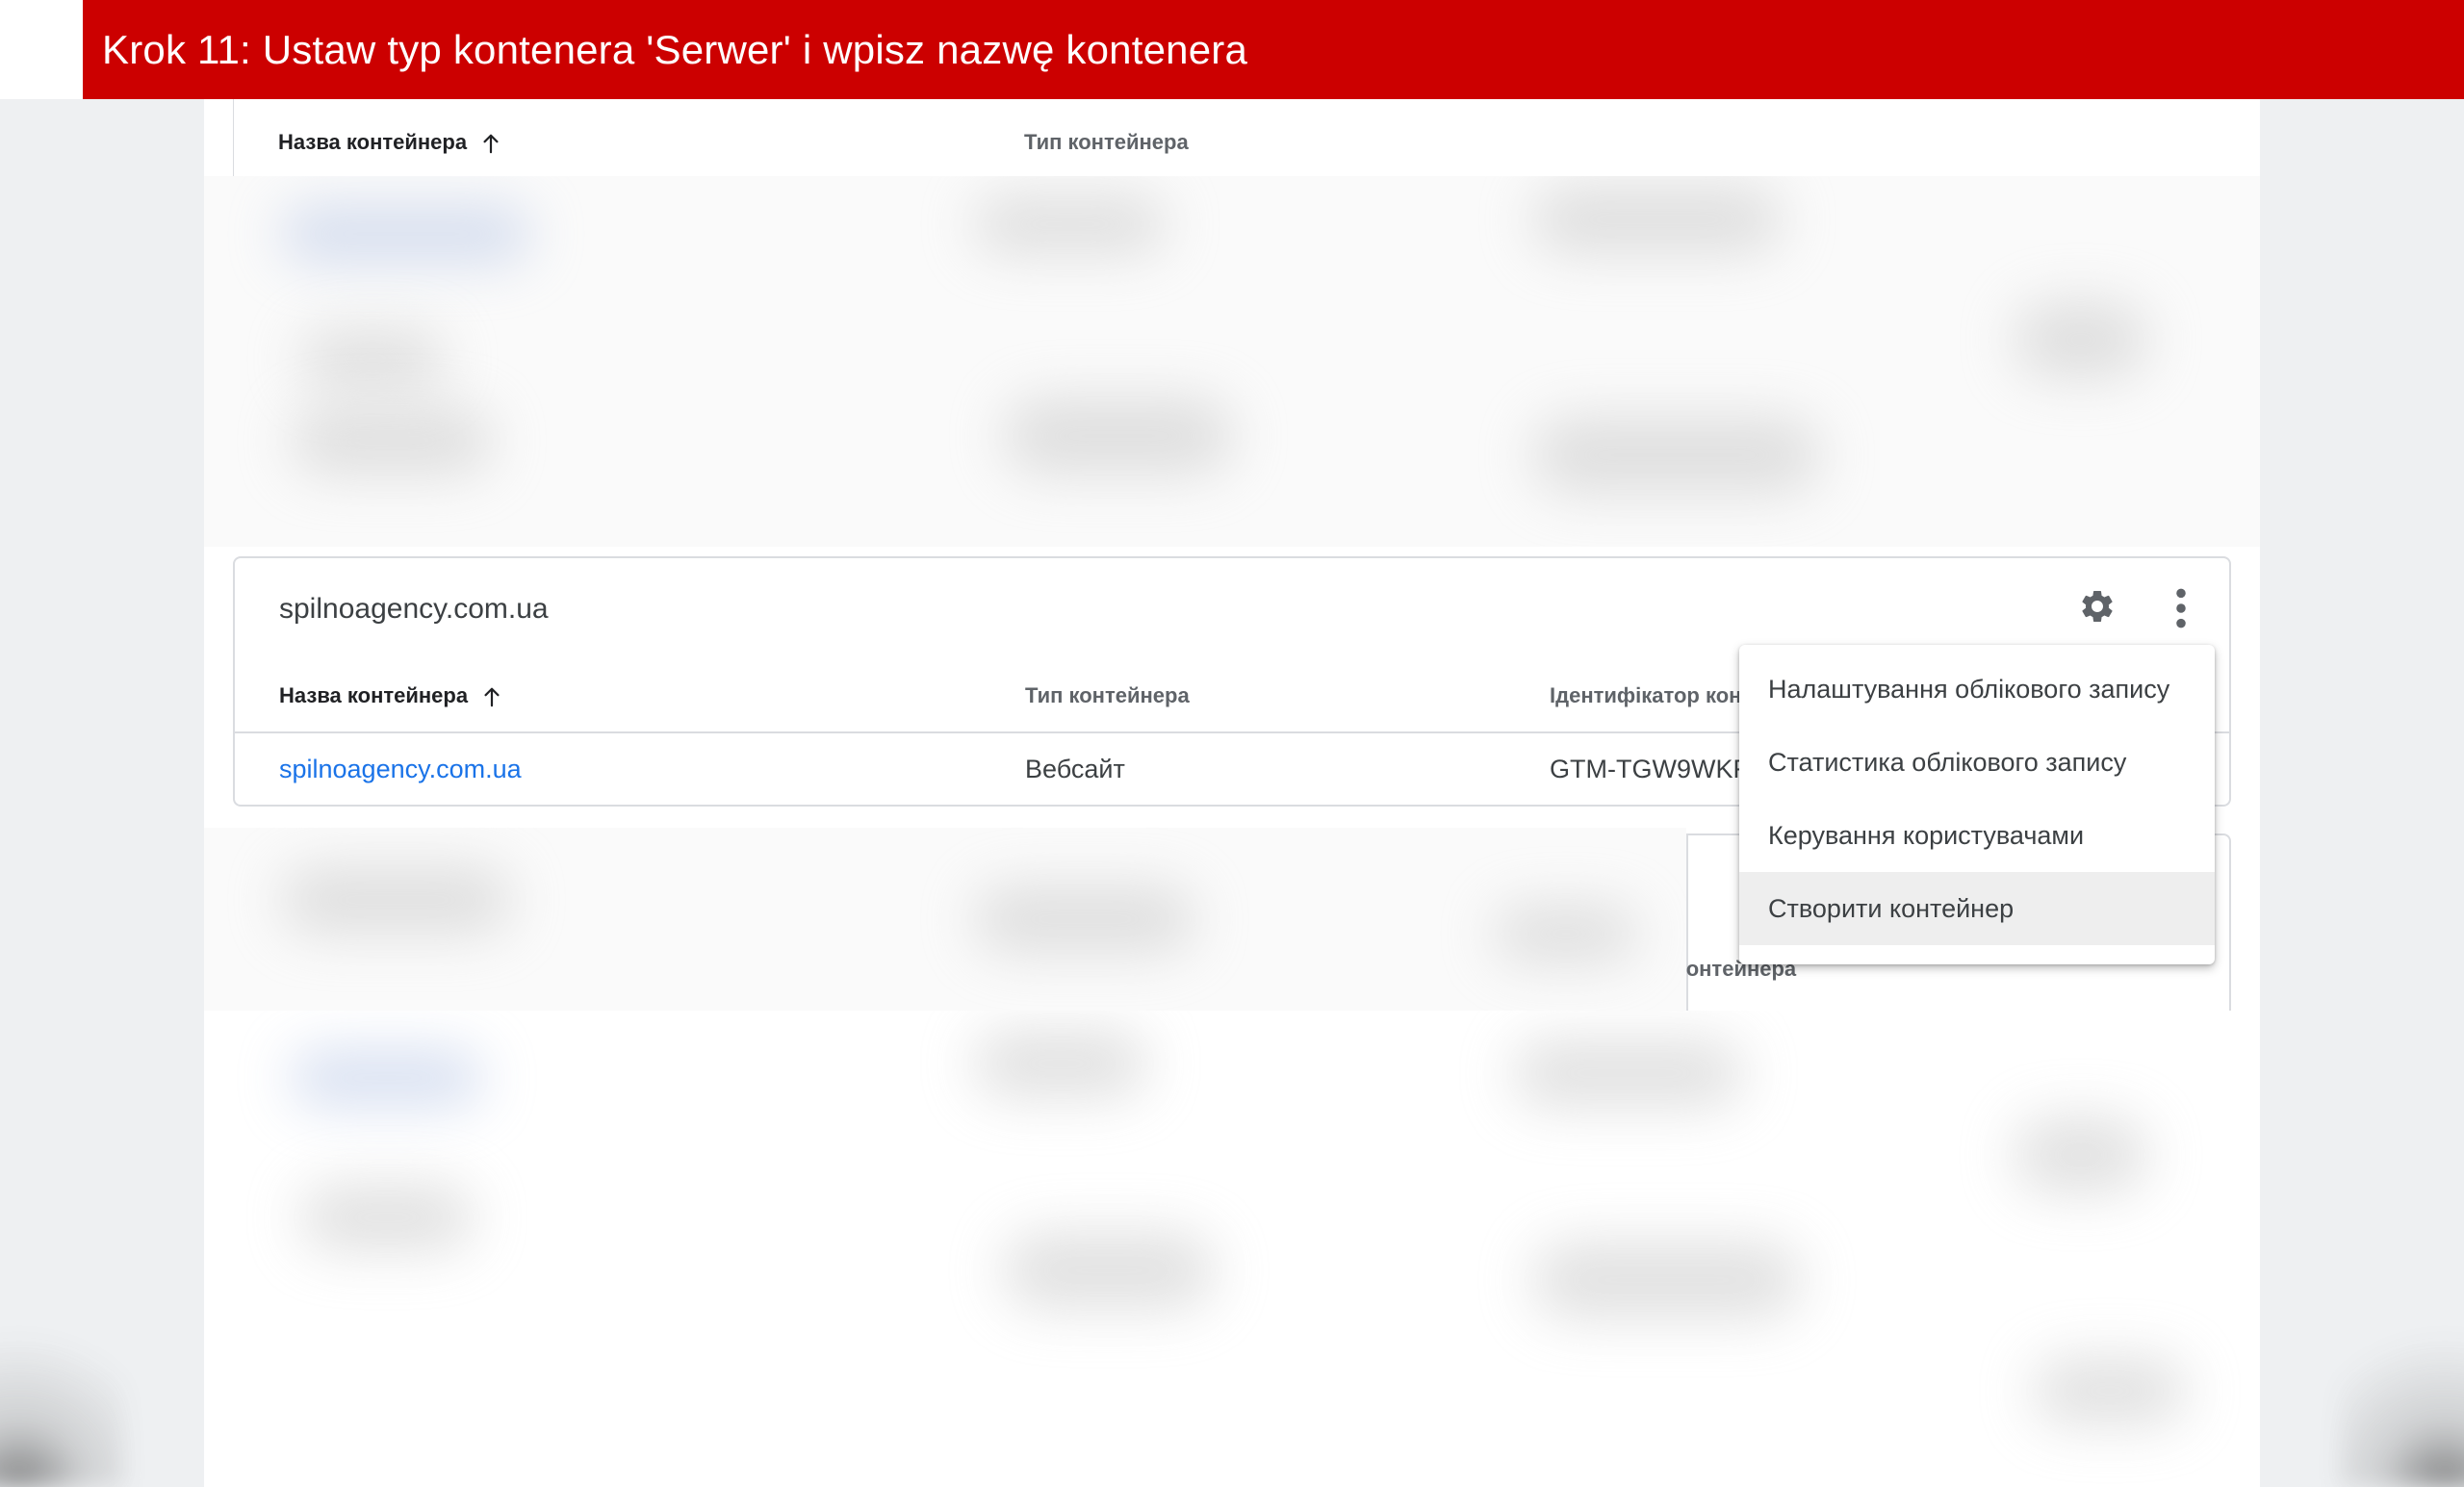  What do you see at coordinates (1977, 689) in the screenshot?
I see `menu-item-account-settings: Налаштування облікового запису` at bounding box center [1977, 689].